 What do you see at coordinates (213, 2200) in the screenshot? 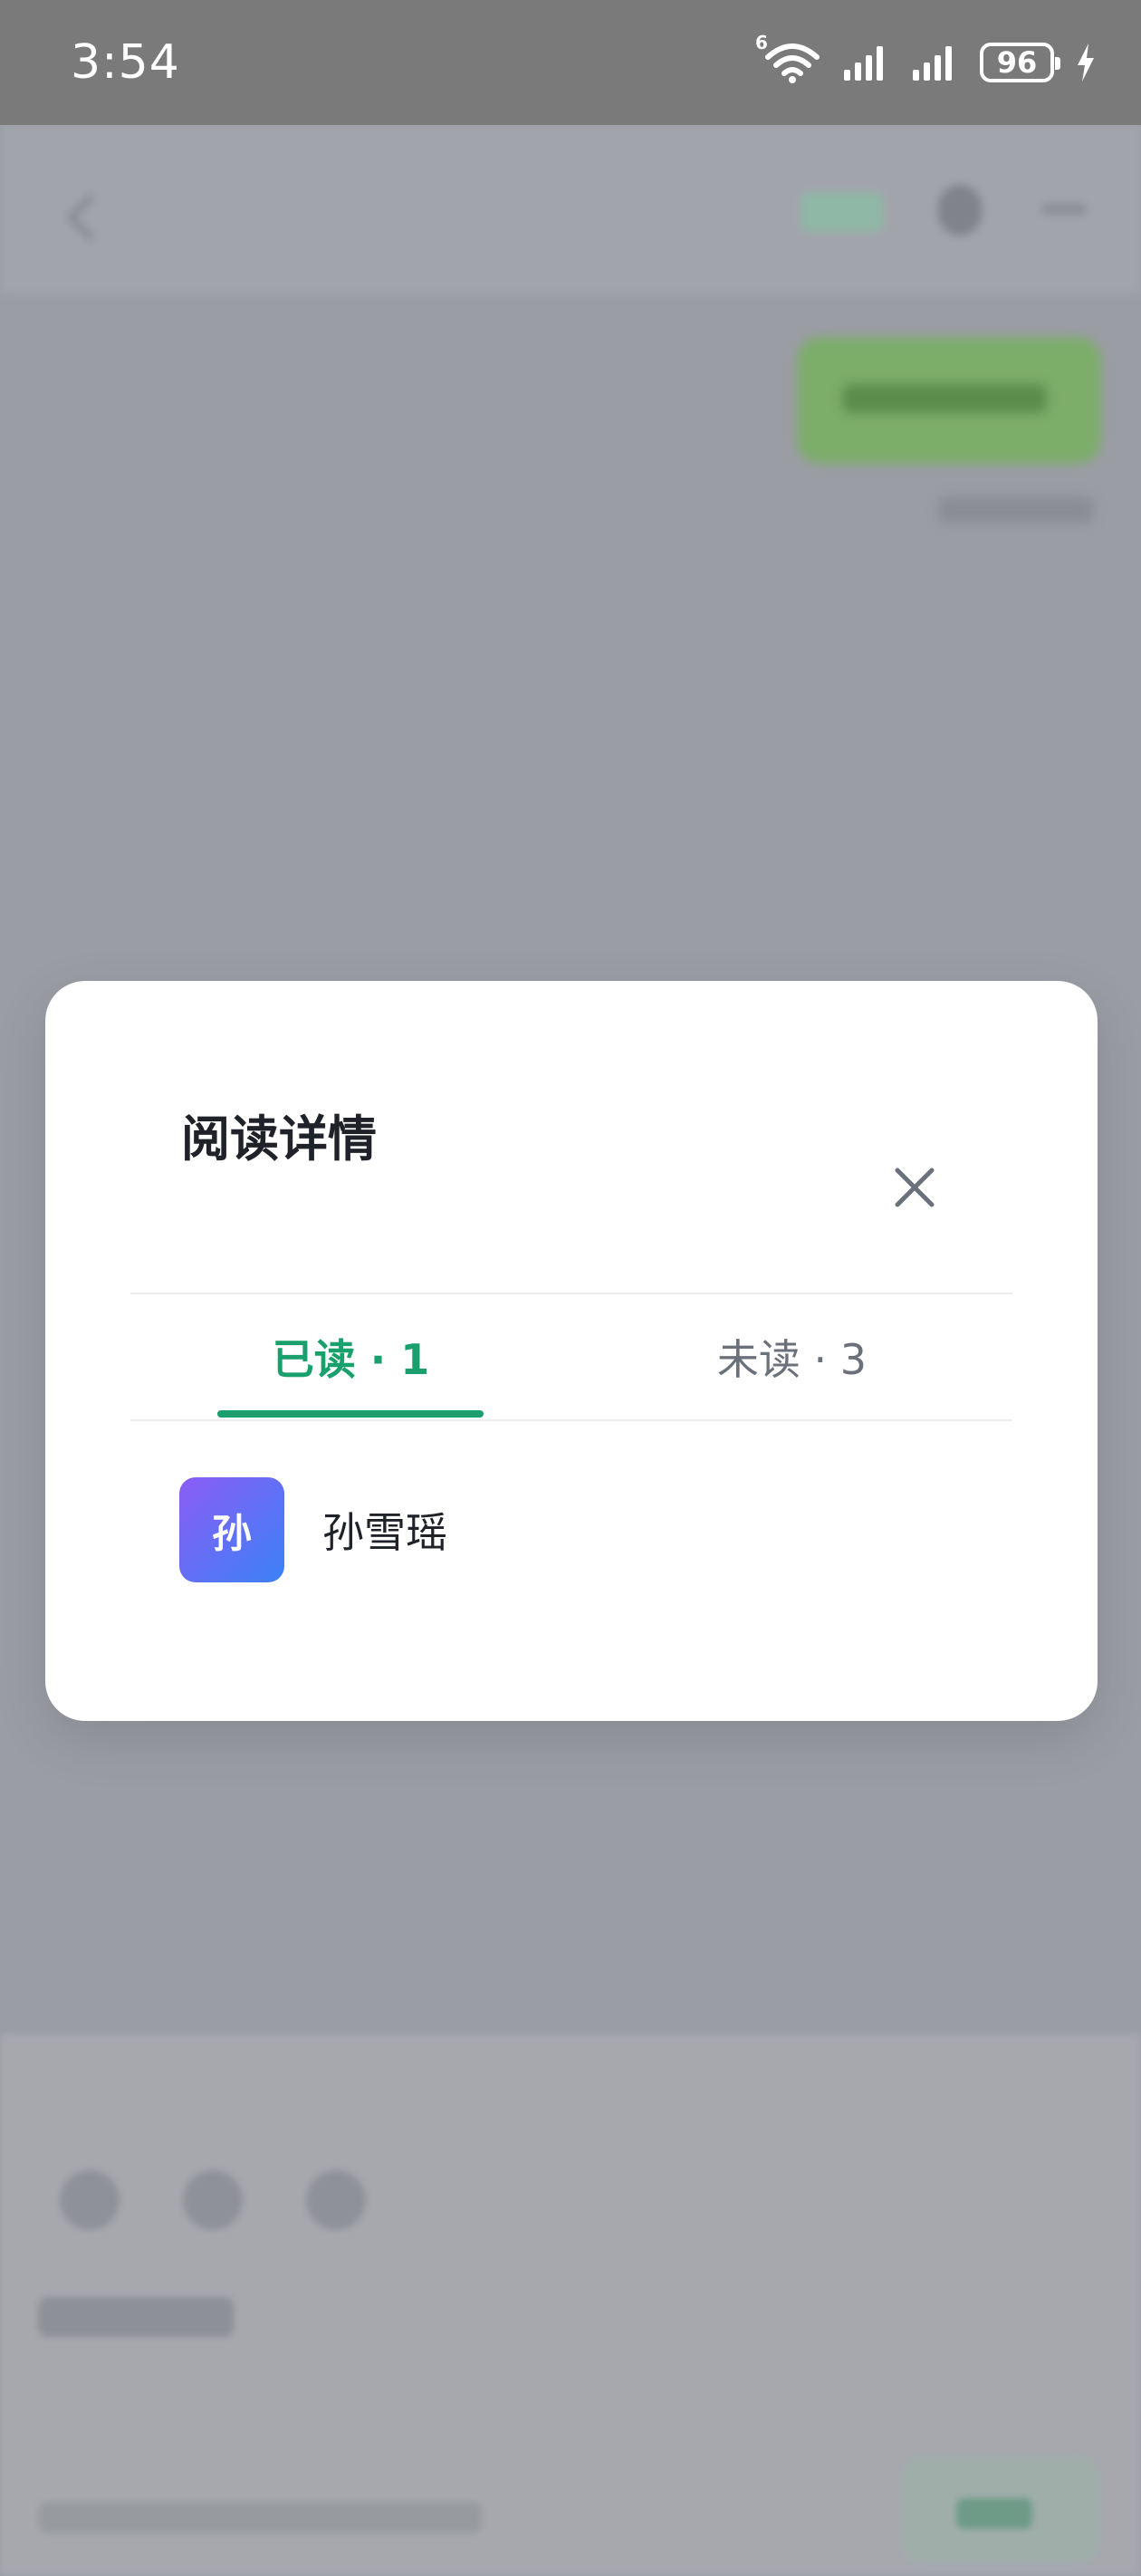
I see `attachment-icon` at bounding box center [213, 2200].